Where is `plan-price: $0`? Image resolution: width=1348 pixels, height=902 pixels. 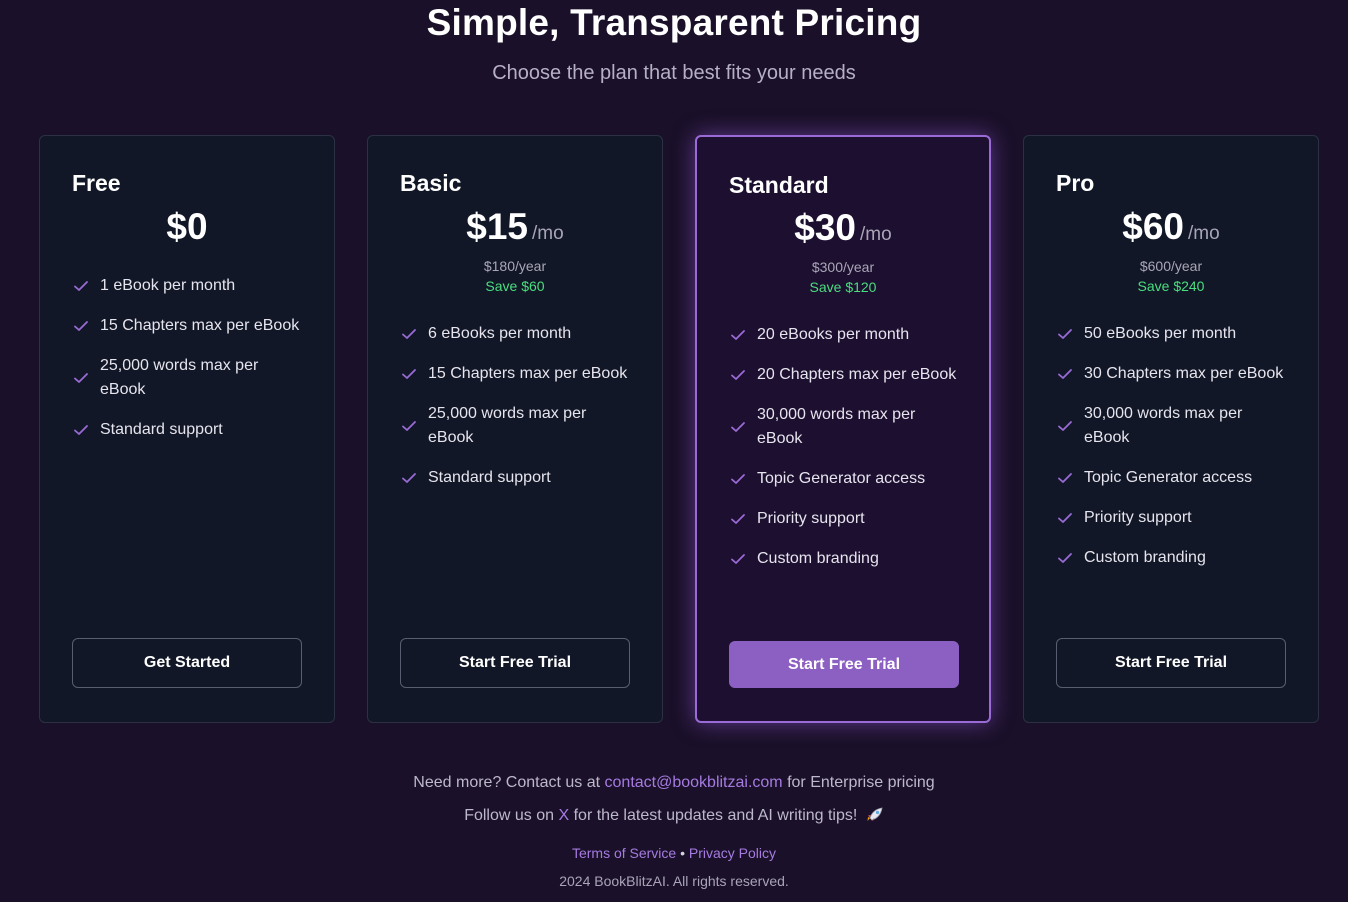 plan-price: $0 is located at coordinates (187, 226).